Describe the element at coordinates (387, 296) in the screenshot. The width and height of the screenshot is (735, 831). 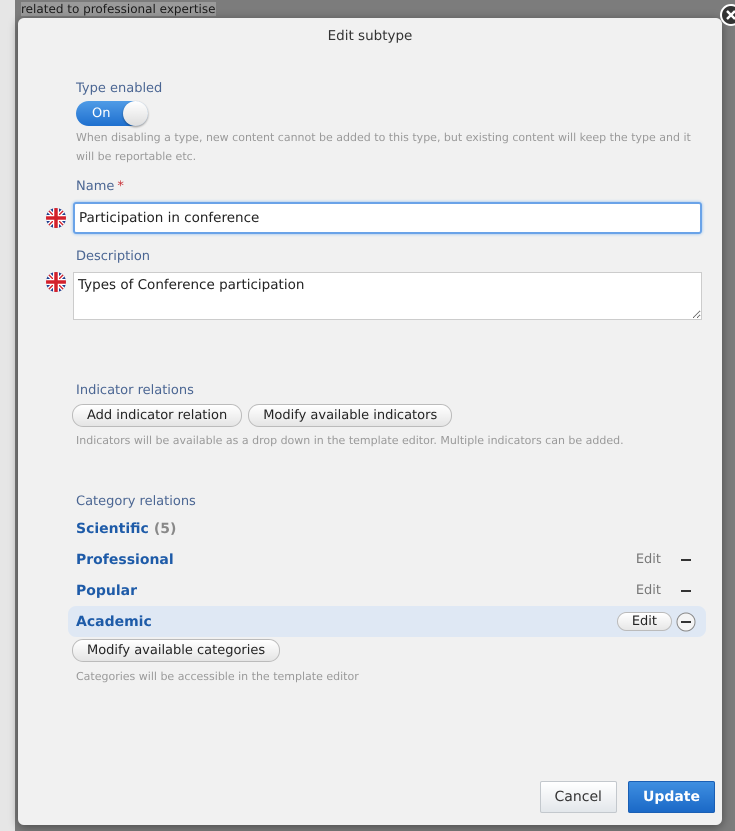
I see `description-field: Types of Conference participation` at that location.